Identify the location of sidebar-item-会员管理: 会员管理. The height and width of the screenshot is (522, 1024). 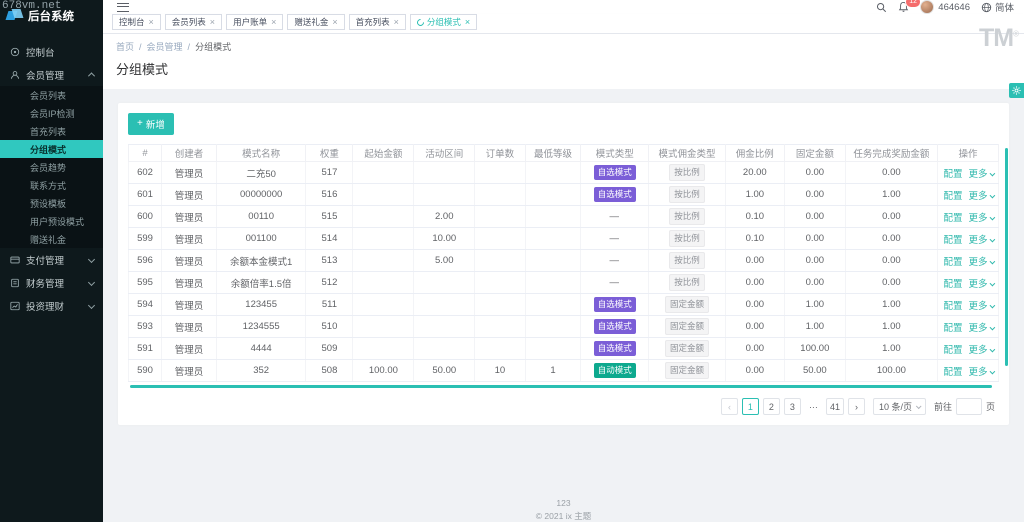
(51, 74).